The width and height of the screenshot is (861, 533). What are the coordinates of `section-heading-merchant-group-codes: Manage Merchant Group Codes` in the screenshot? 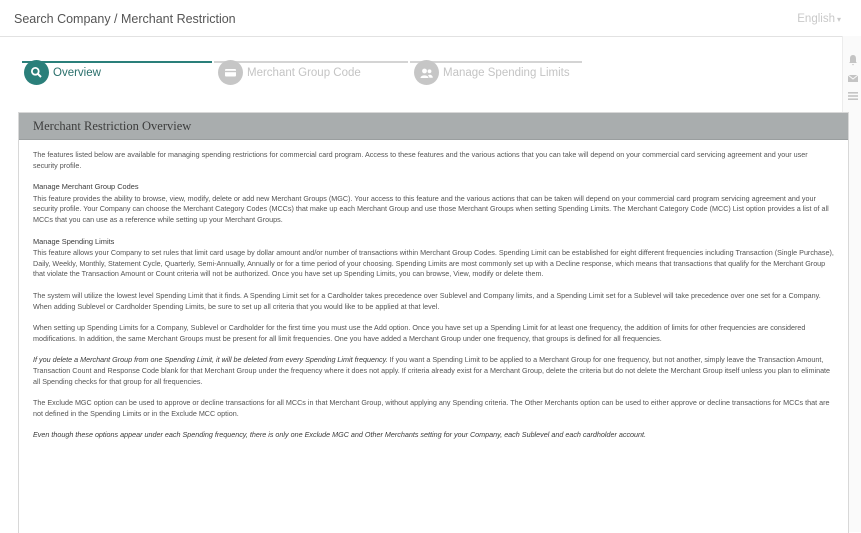 It's located at (86, 187).